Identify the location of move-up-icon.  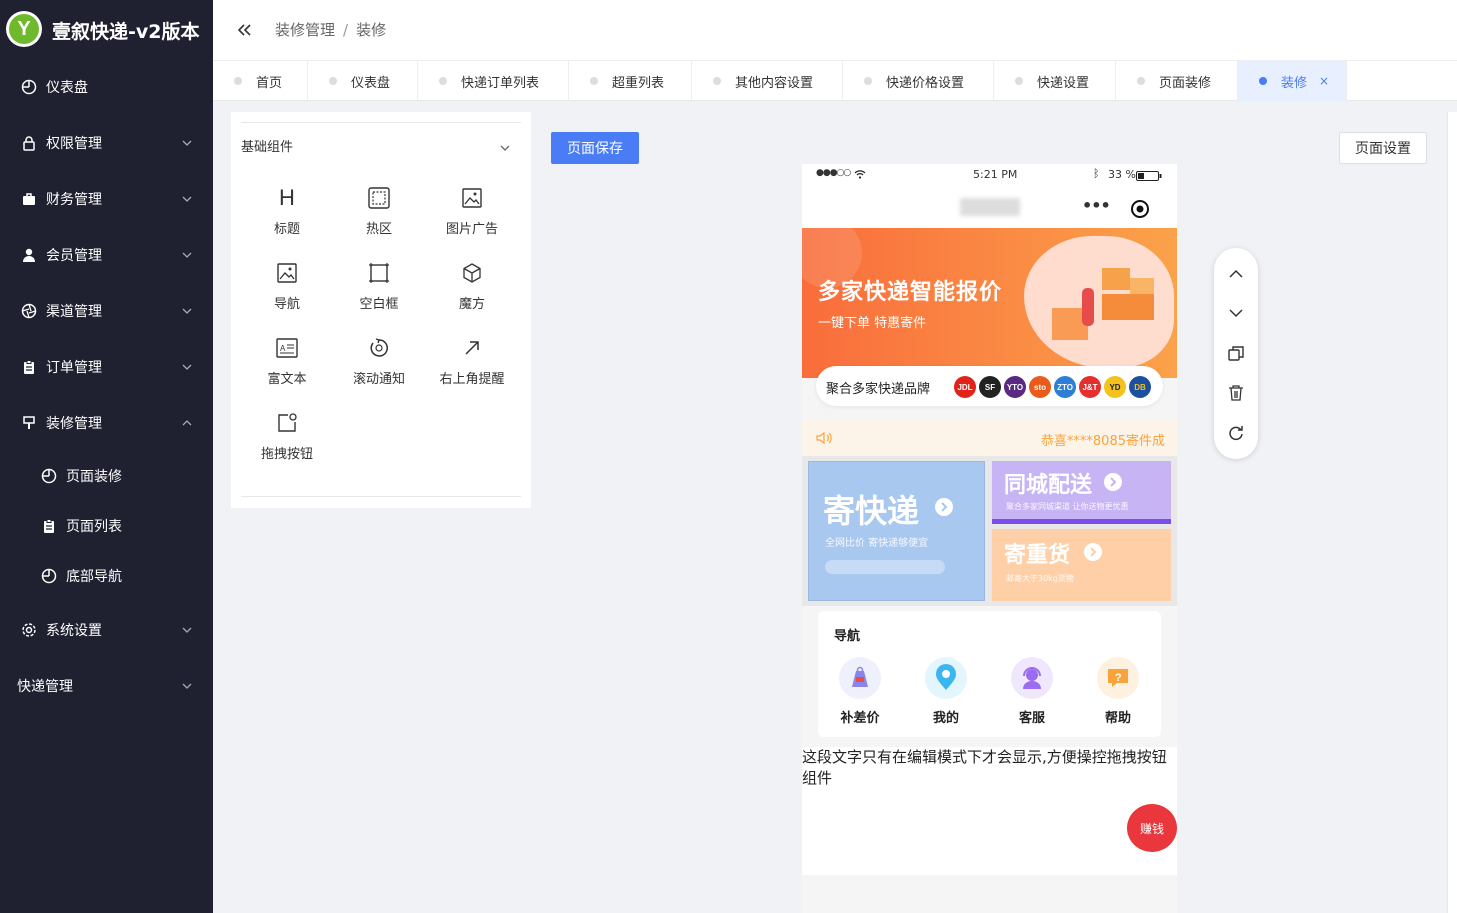
(1236, 274).